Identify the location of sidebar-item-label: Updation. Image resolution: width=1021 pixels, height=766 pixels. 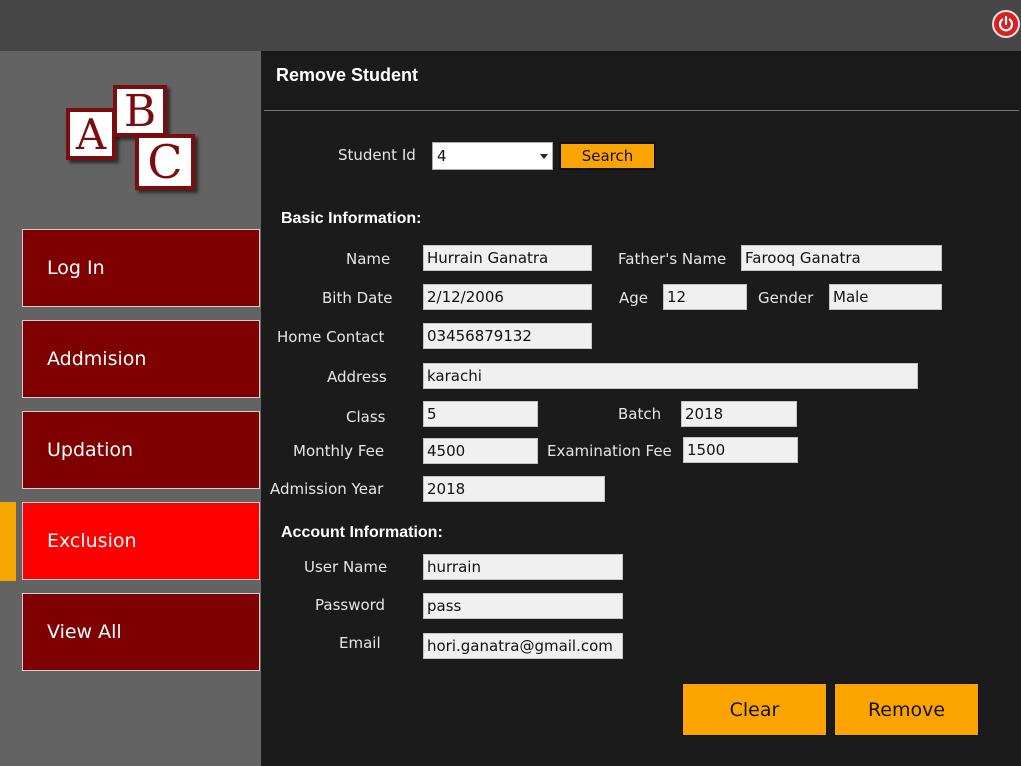
(90, 450).